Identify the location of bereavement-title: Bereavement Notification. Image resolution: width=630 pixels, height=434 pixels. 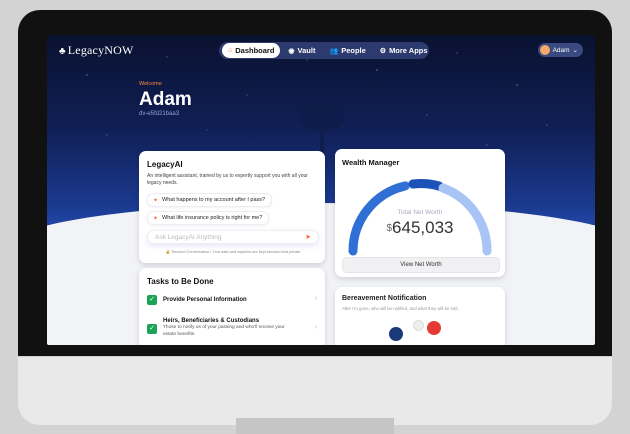
(384, 298).